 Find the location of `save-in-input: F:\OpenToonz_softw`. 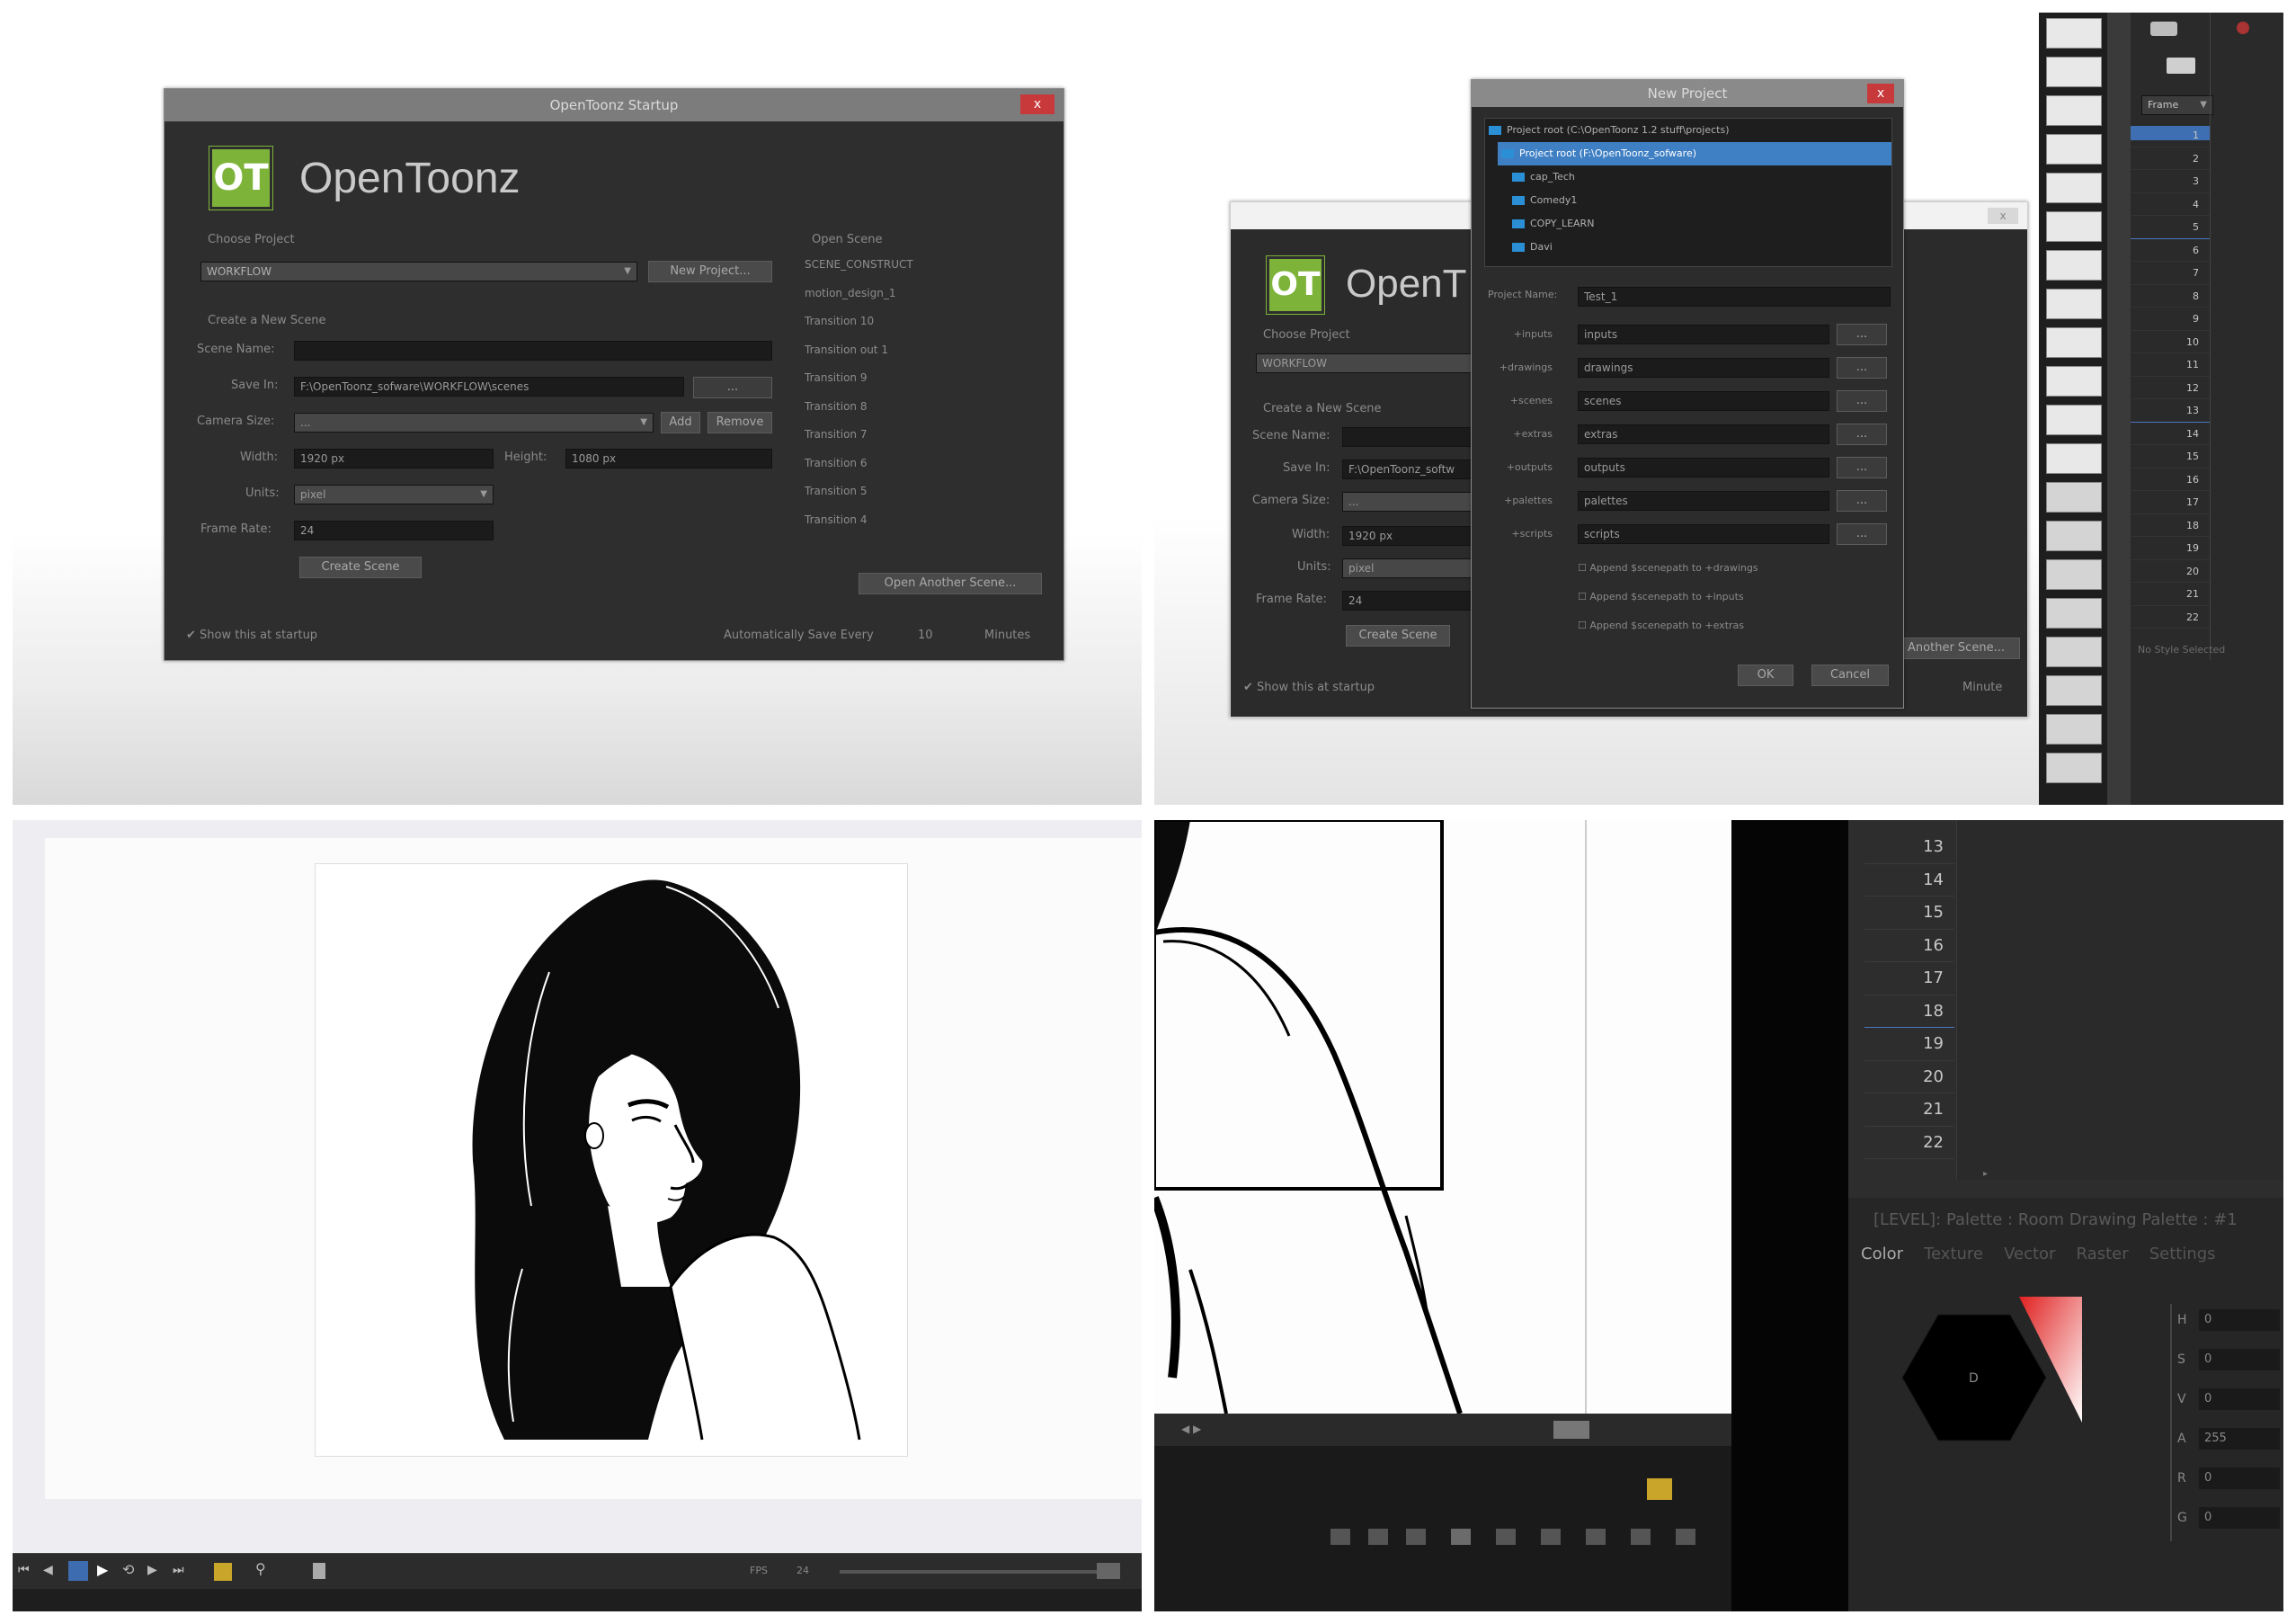

save-in-input: F:\OpenToonz_softw is located at coordinates (1407, 469).